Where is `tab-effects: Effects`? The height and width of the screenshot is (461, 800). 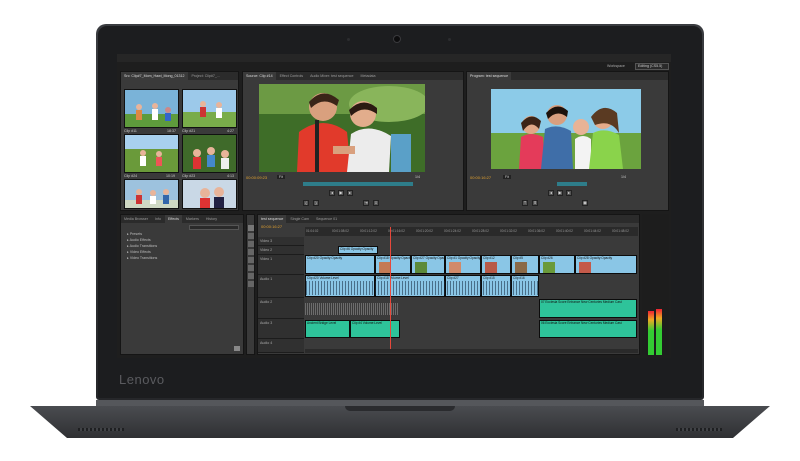
tab-effects: Effects is located at coordinates (173, 219).